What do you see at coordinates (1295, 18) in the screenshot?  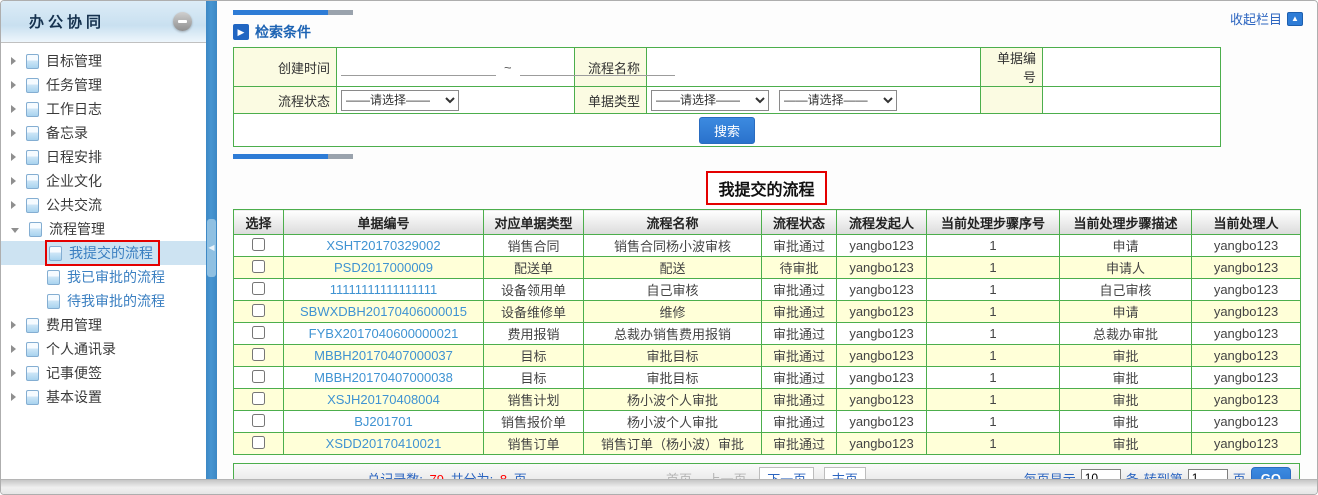 I see `collapse-up-icon: ▲` at bounding box center [1295, 18].